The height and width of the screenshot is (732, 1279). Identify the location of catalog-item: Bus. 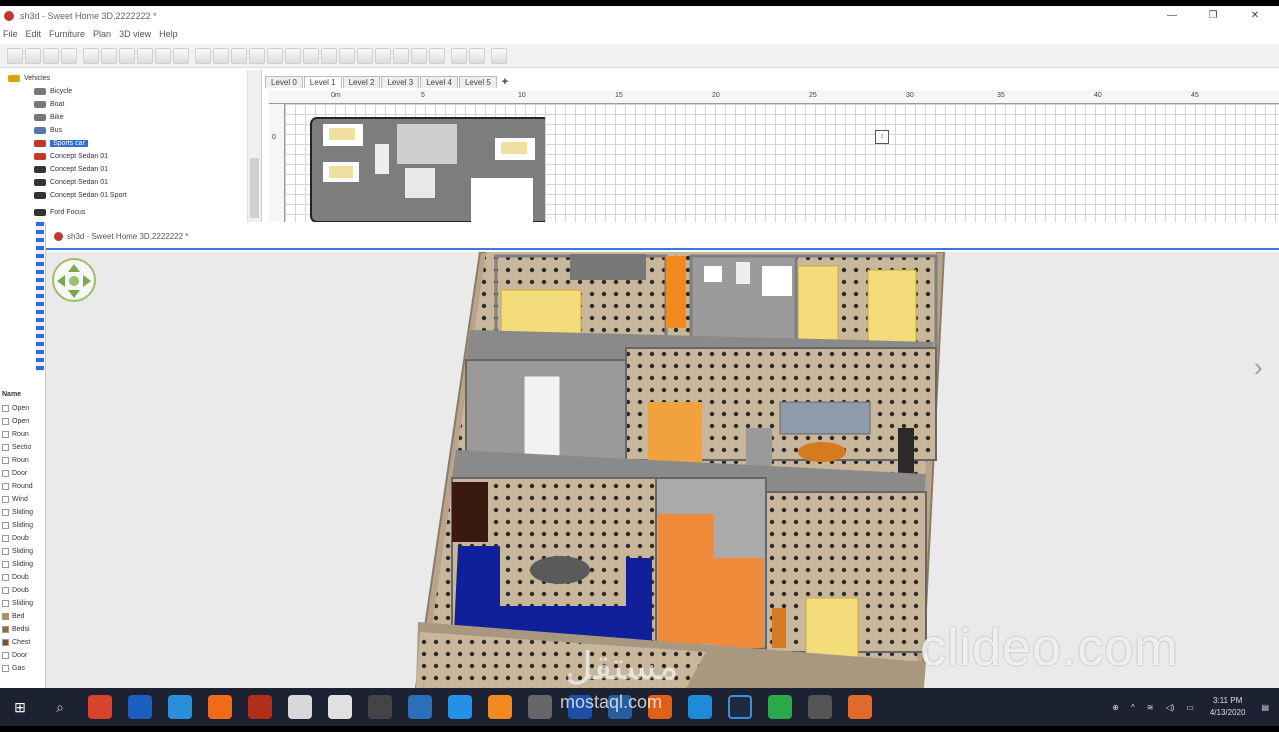
(48, 130).